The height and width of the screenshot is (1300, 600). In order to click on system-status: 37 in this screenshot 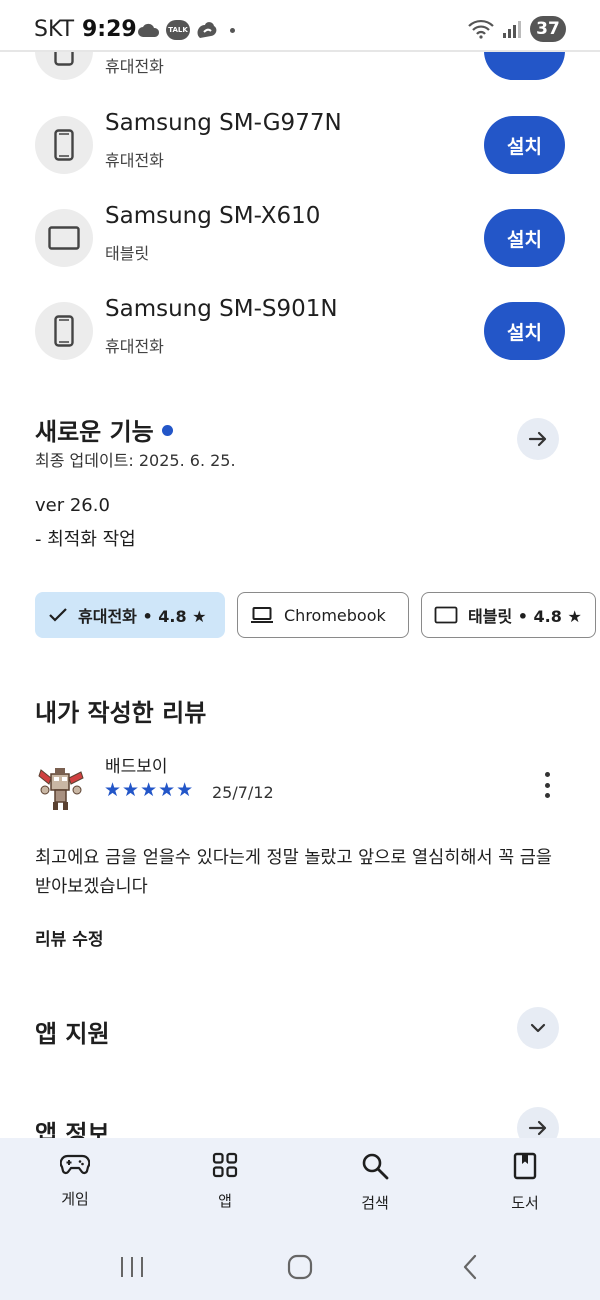, I will do `click(517, 29)`.